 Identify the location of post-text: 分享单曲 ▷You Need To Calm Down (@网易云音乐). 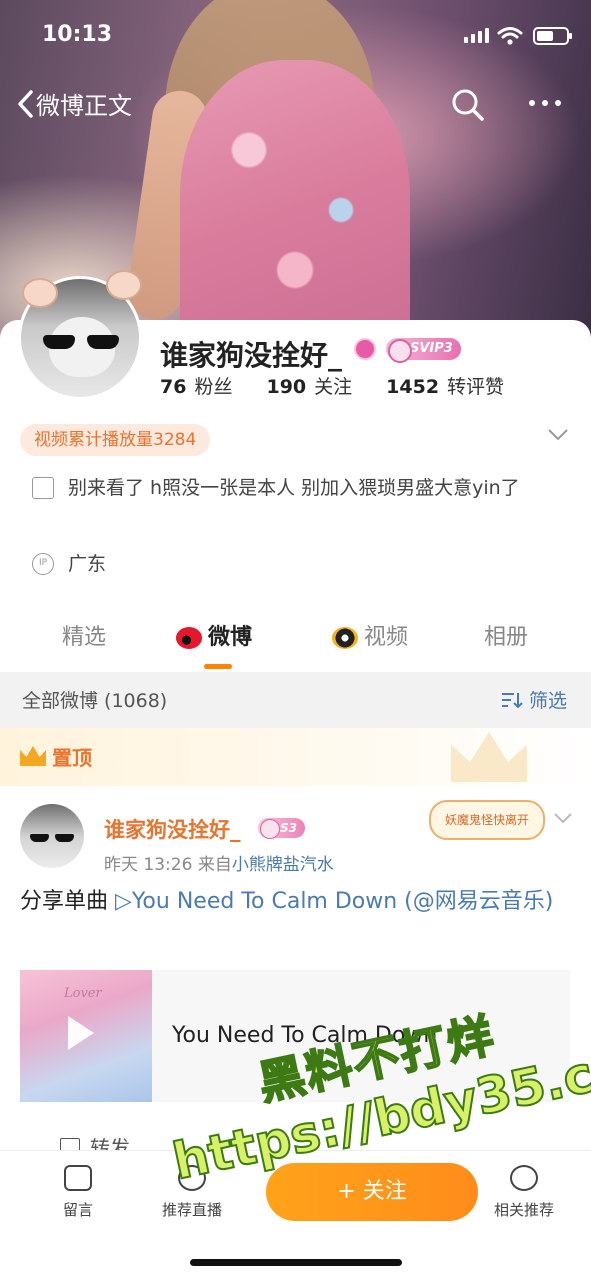
(287, 901).